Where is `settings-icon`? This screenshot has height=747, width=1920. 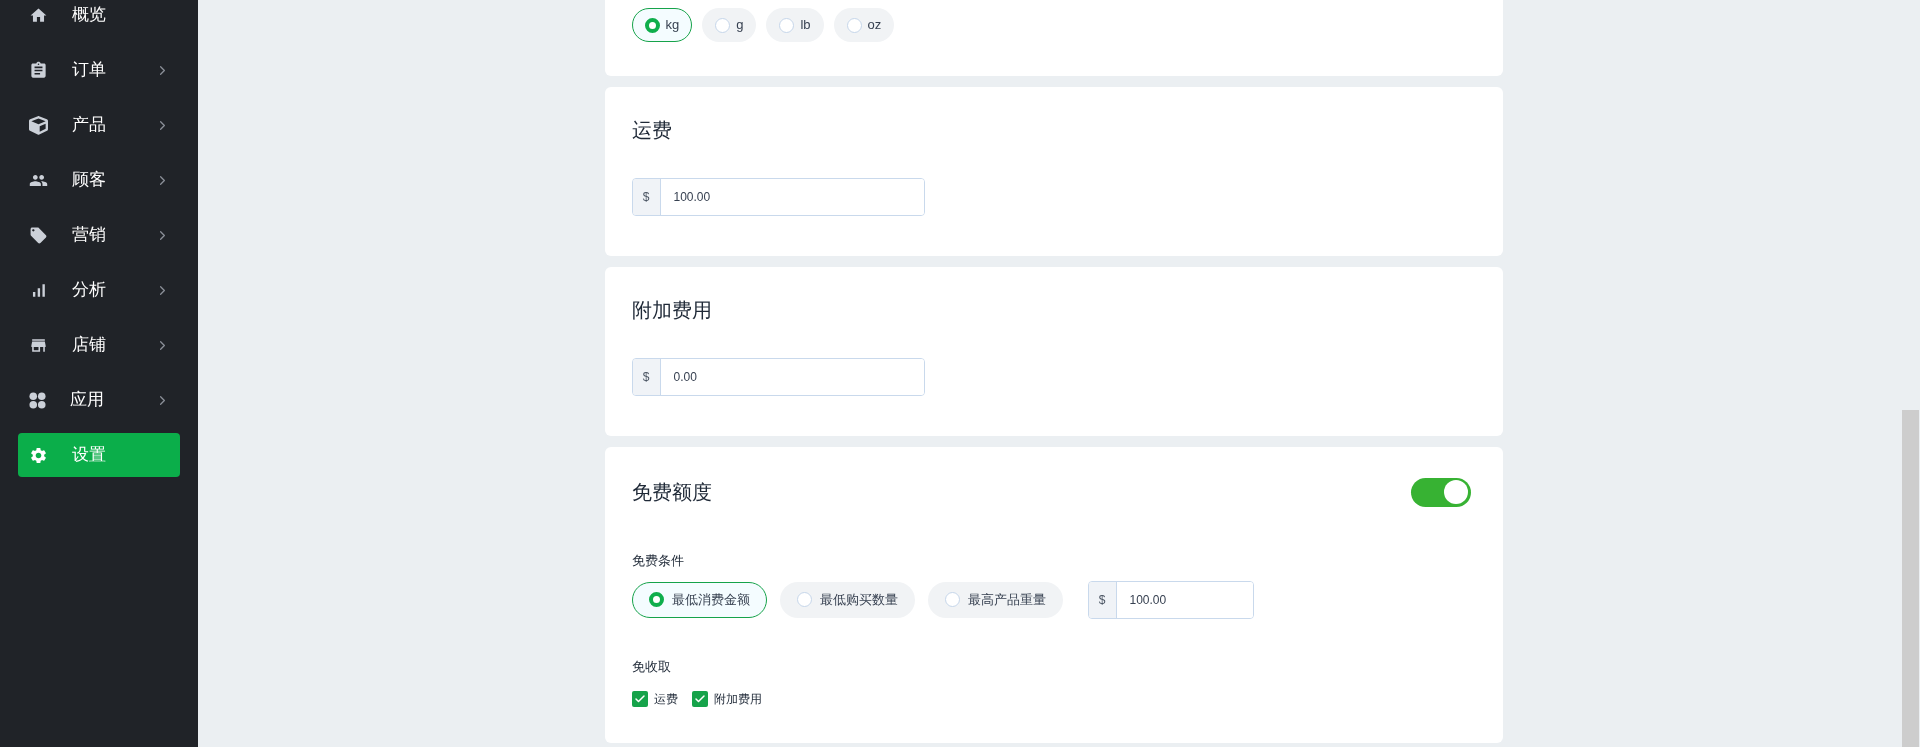
settings-icon is located at coordinates (38, 455).